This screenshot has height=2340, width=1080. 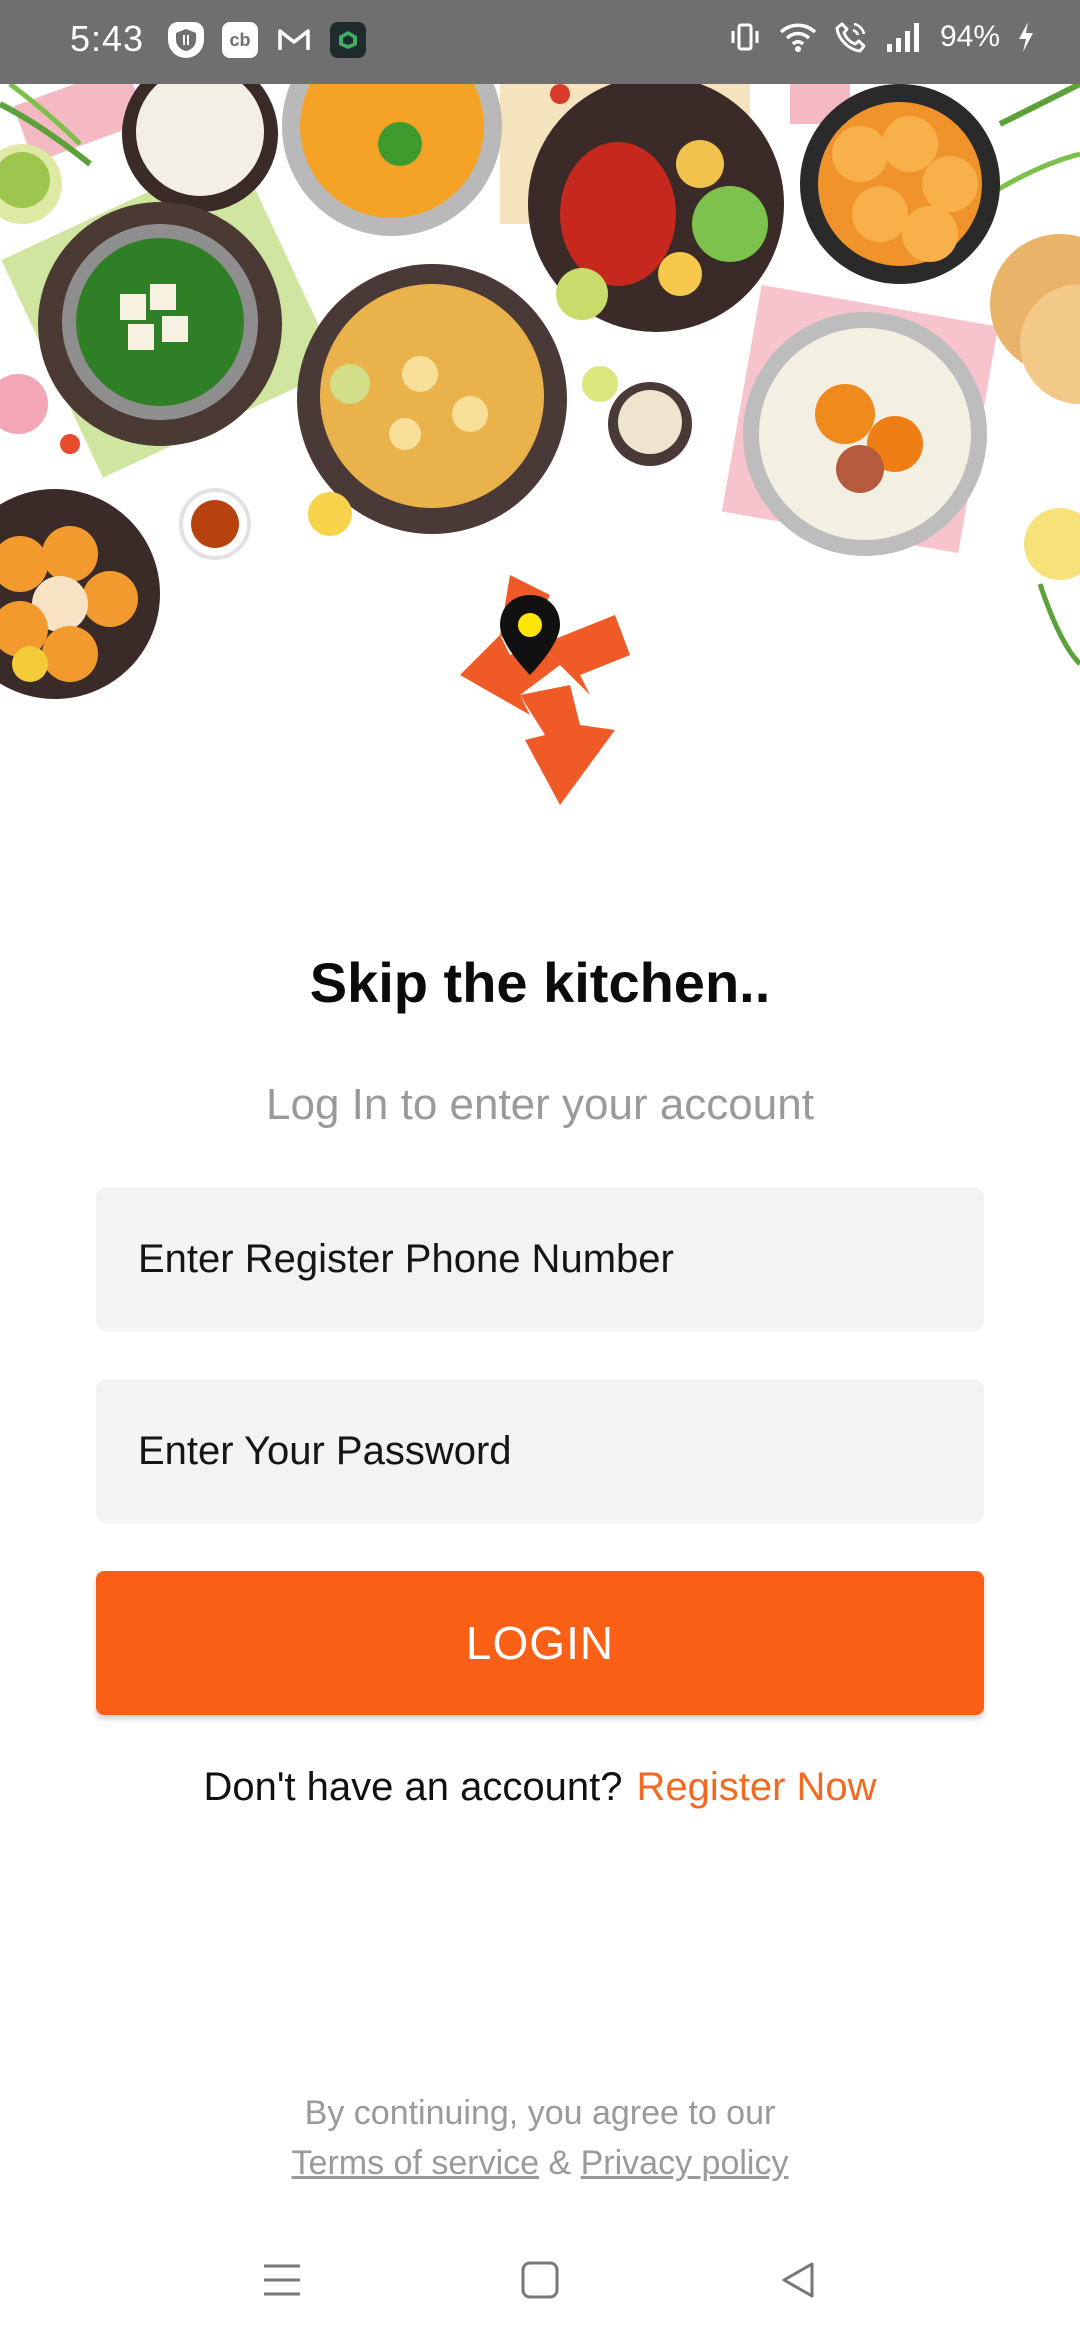 I want to click on password-field-container, so click(x=540, y=1451).